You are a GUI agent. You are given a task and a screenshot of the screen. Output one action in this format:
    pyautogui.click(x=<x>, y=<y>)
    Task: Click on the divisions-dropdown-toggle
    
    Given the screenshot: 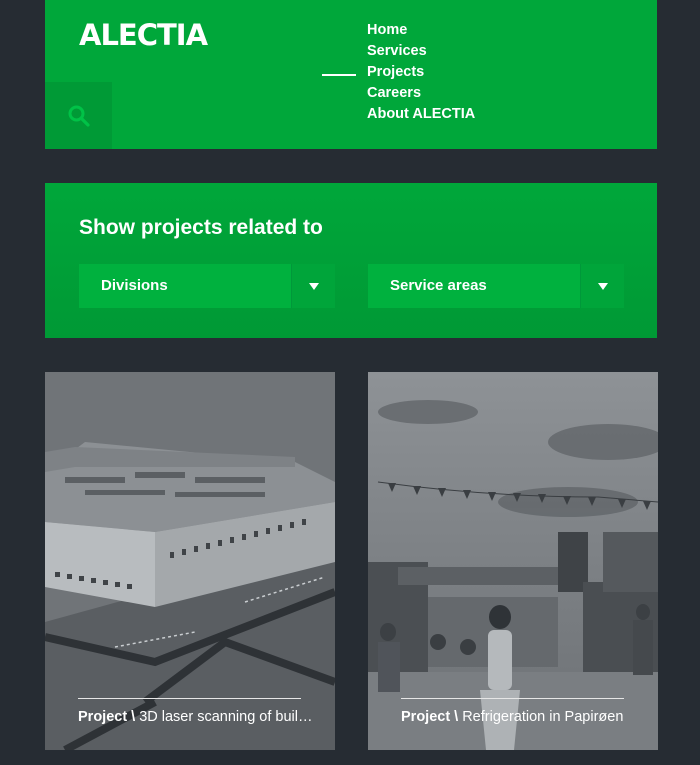 What is the action you would take?
    pyautogui.click(x=313, y=286)
    